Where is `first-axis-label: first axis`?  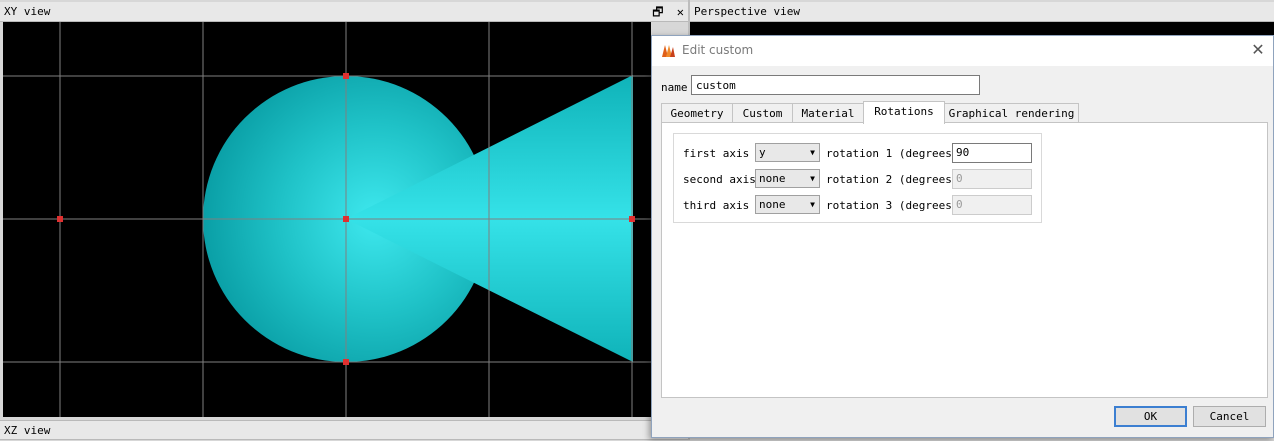 first-axis-label: first axis is located at coordinates (716, 153).